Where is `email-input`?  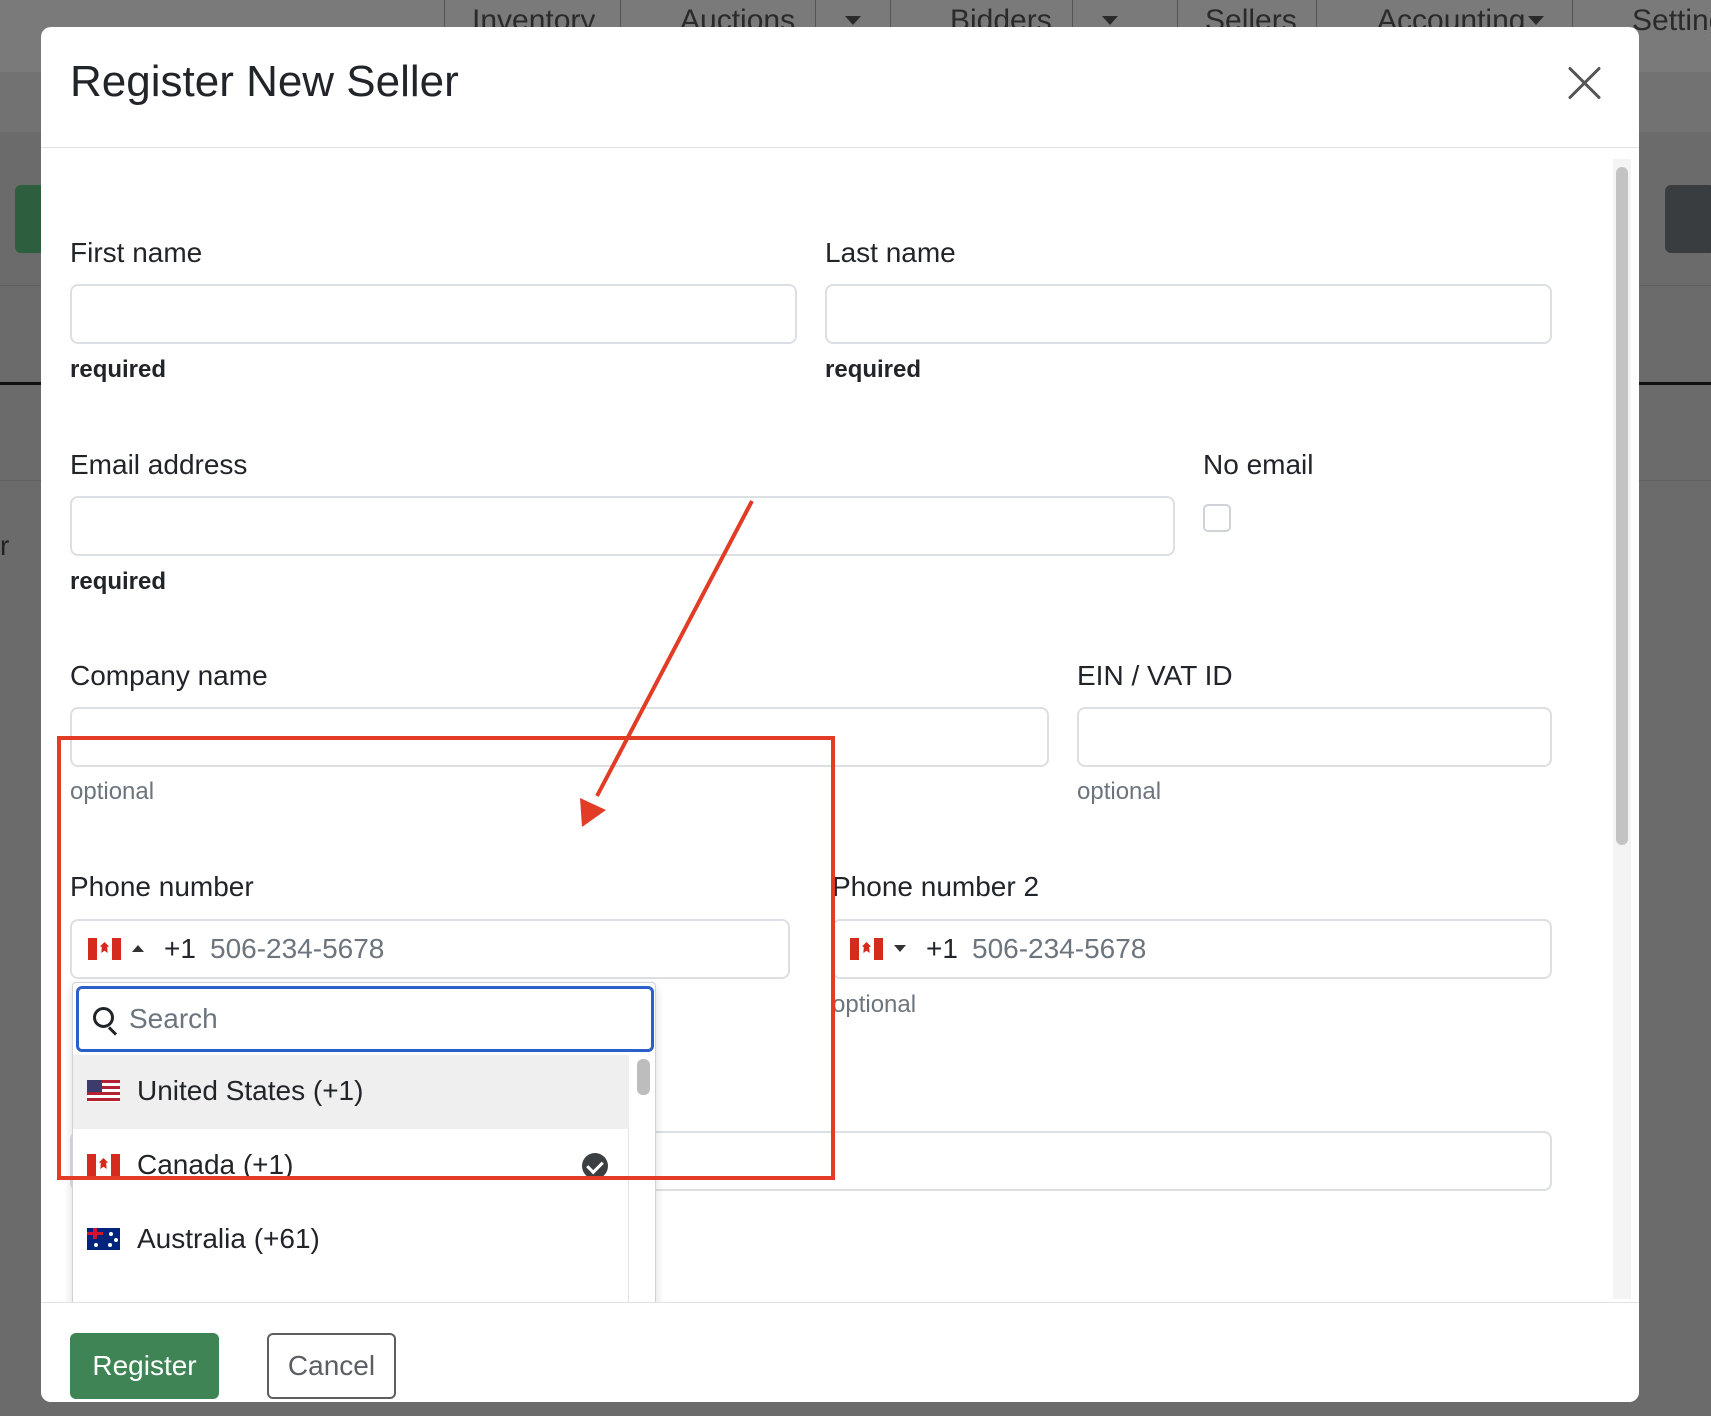 email-input is located at coordinates (622, 526).